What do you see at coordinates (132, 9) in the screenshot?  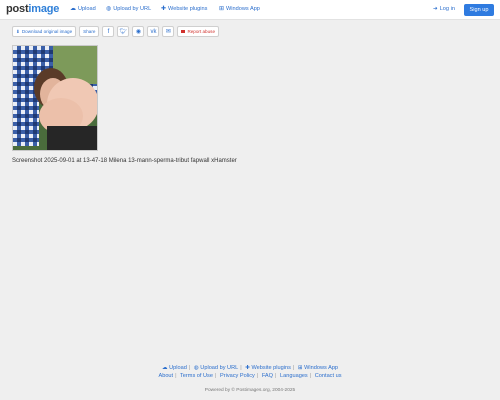 I see `nav-upload-by-url-label: Upload by URL` at bounding box center [132, 9].